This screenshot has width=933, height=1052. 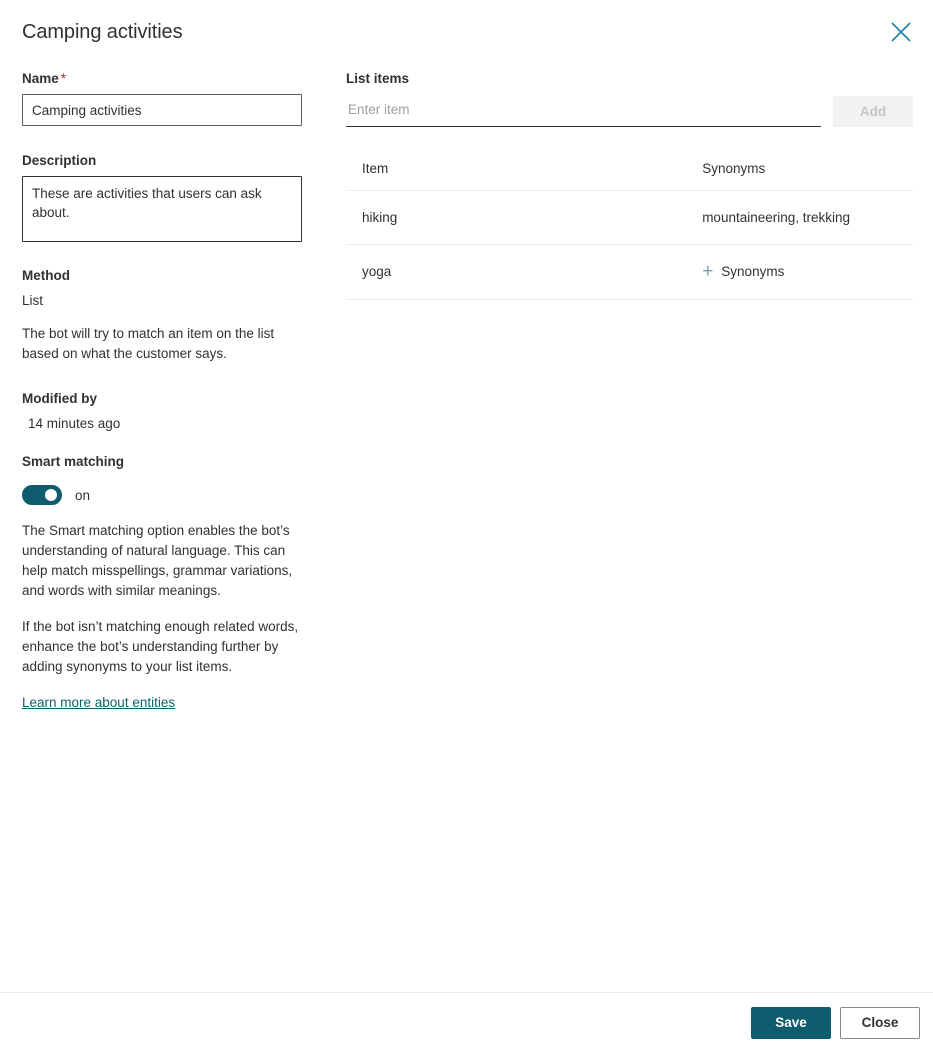 I want to click on name-label-text: Name, so click(x=40, y=78).